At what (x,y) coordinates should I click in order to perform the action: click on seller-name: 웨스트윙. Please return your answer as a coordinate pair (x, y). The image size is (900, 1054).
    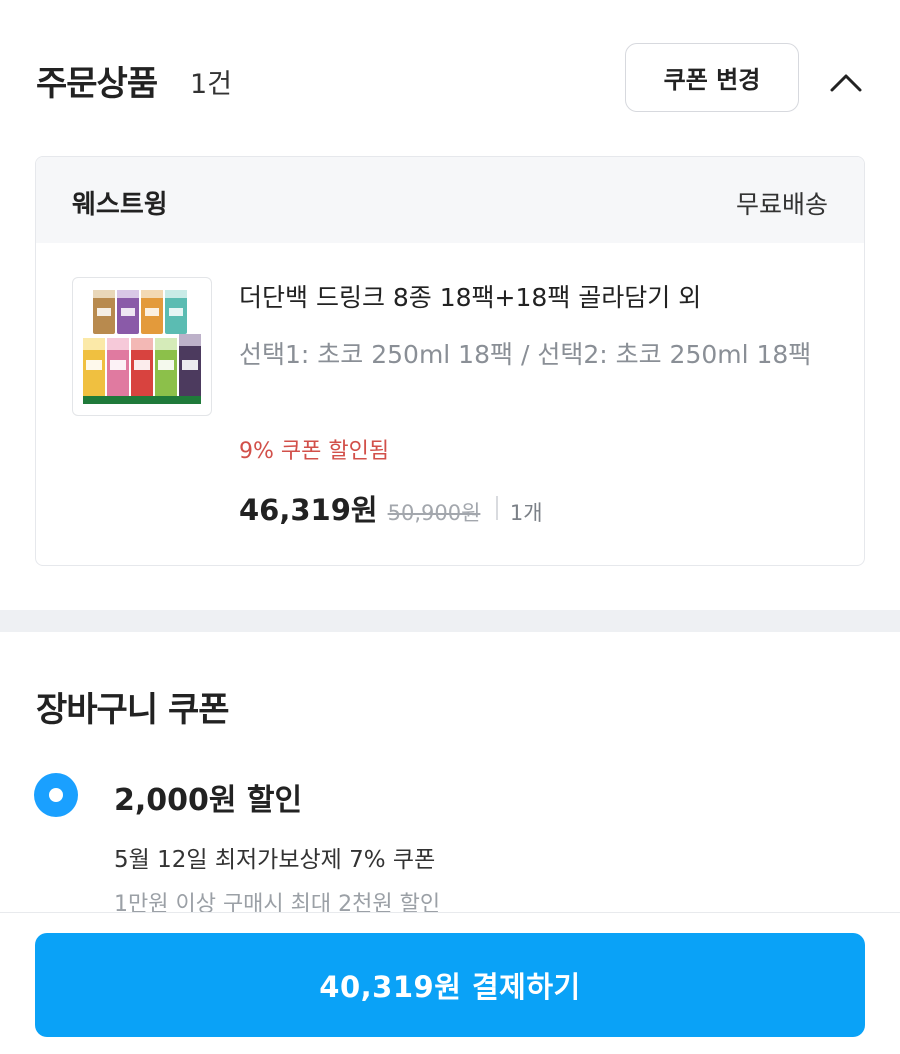
    Looking at the image, I should click on (120, 202).